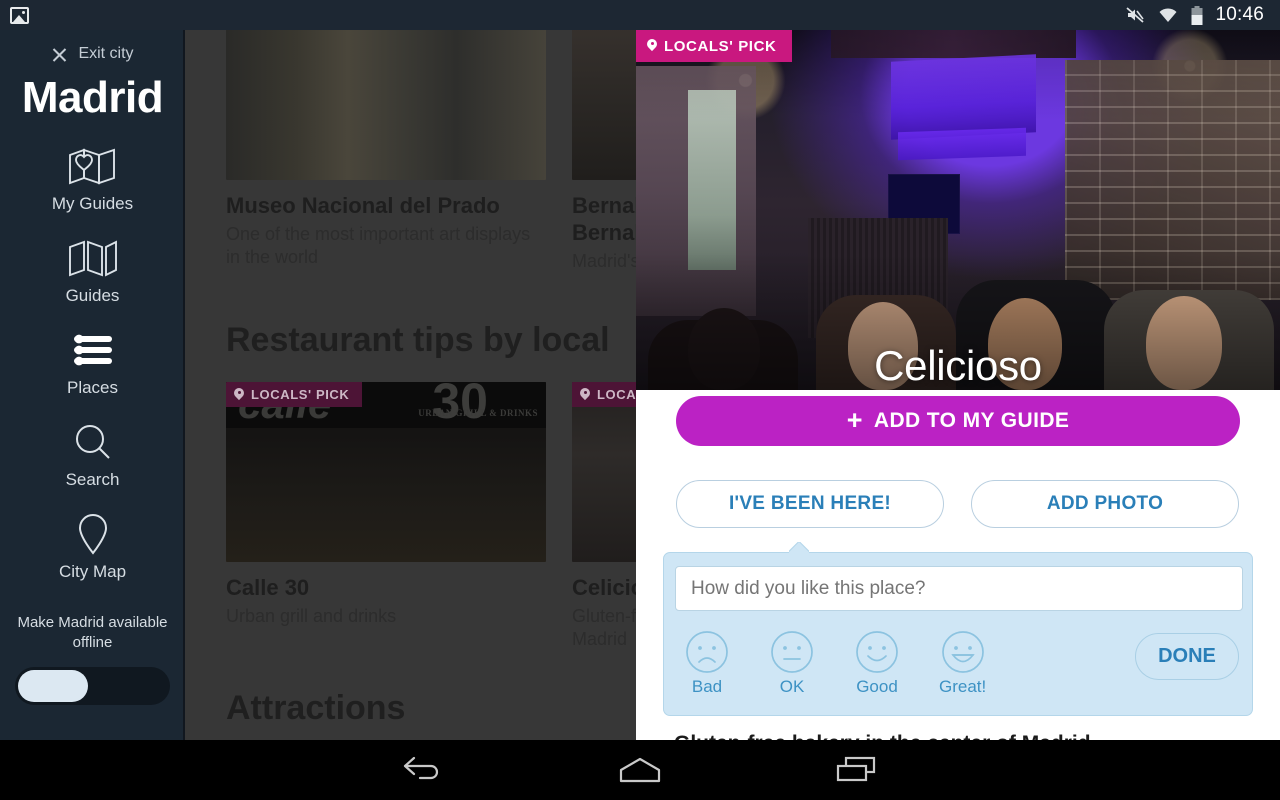 This screenshot has height=800, width=1280. I want to click on recent-apps-button, so click(857, 770).